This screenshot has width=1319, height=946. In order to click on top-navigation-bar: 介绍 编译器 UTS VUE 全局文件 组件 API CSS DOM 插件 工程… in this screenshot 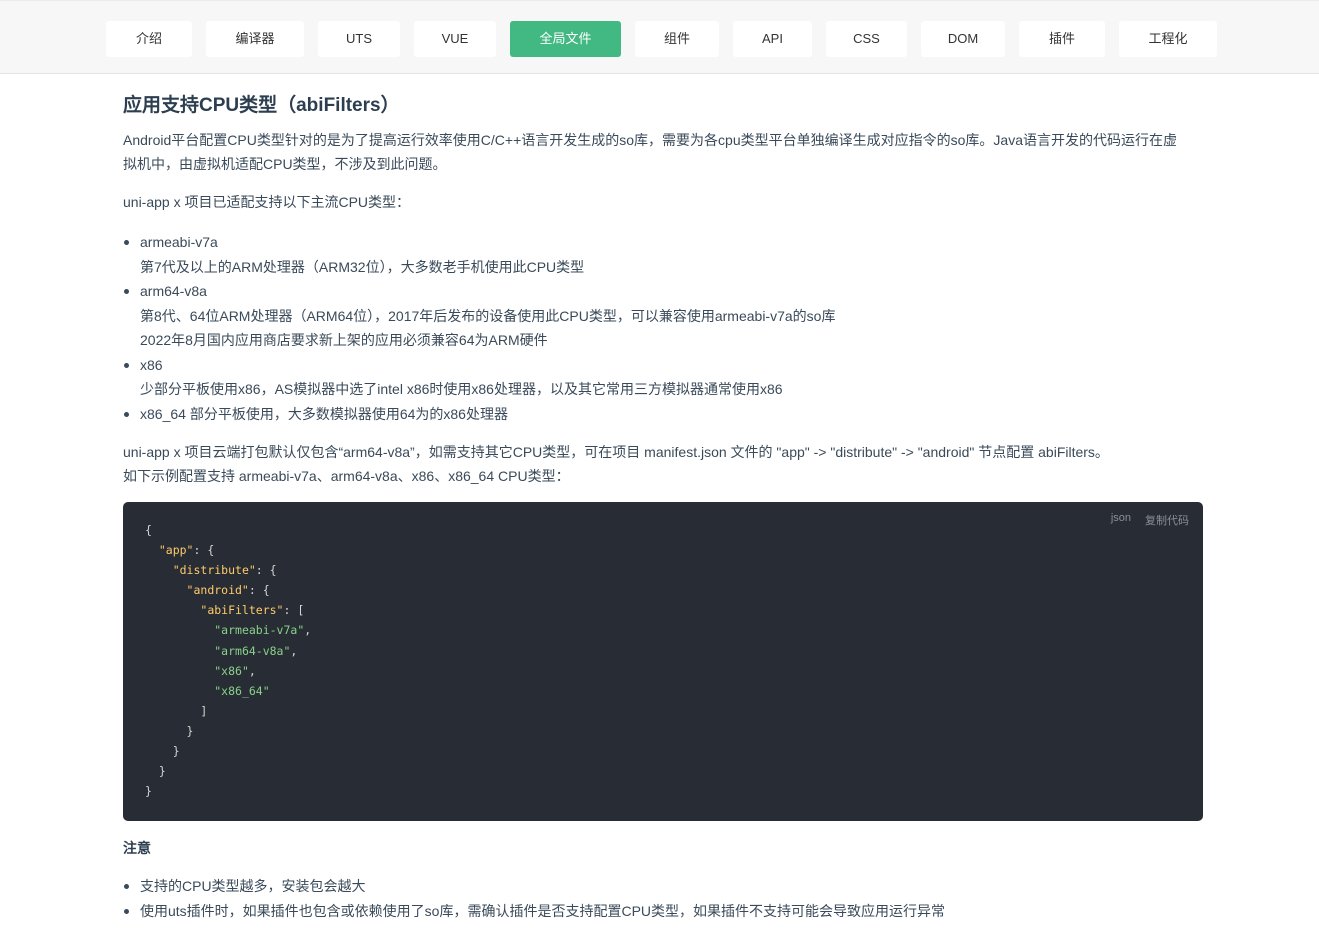, I will do `click(659, 37)`.